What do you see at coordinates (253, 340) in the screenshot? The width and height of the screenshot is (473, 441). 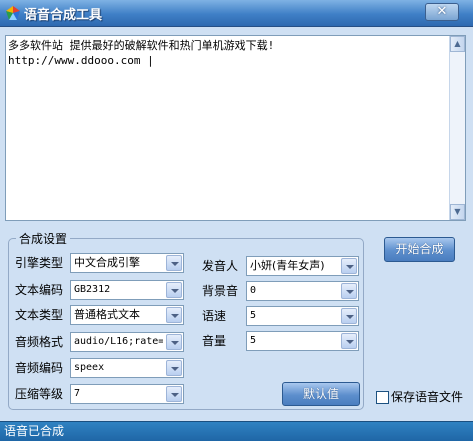 I see `volume-value: 5` at bounding box center [253, 340].